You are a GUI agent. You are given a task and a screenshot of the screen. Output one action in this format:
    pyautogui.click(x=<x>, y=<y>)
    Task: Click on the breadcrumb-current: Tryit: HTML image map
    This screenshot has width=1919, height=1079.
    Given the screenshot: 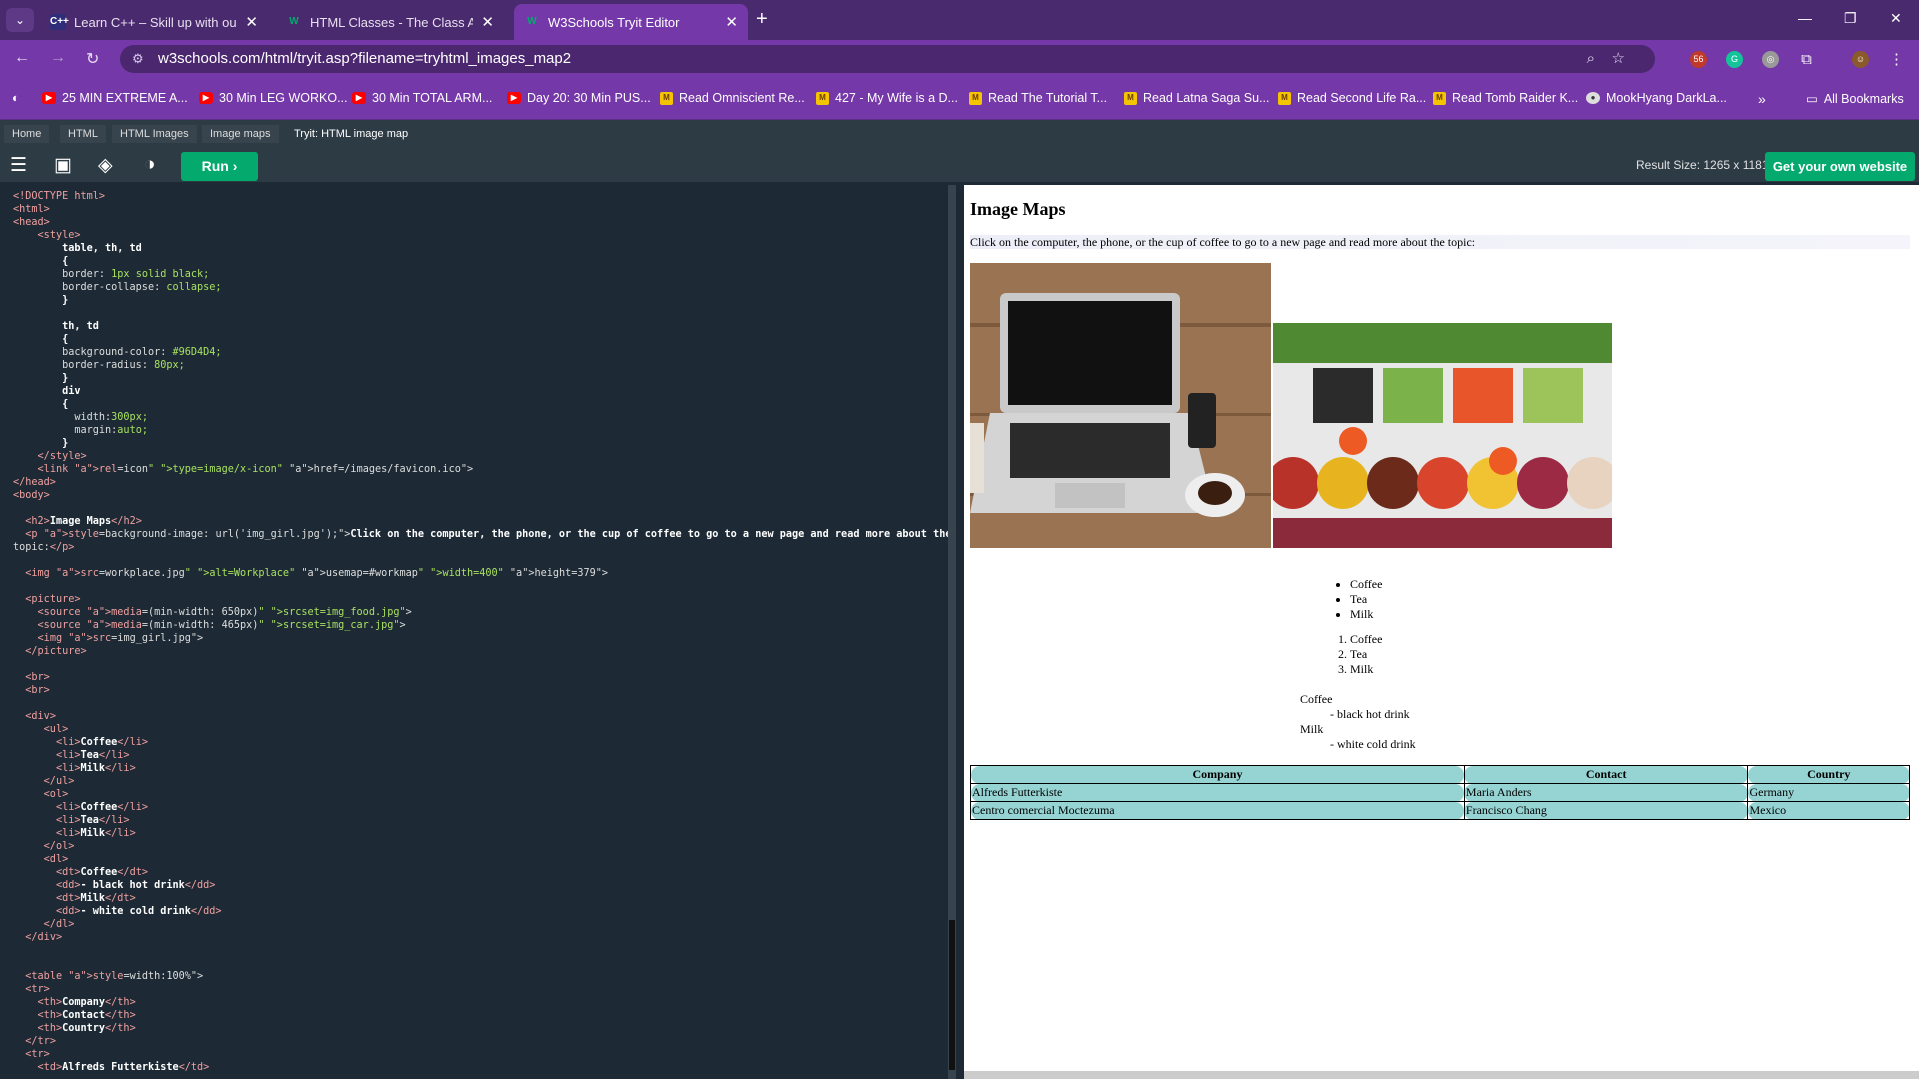 What is the action you would take?
    pyautogui.click(x=351, y=134)
    